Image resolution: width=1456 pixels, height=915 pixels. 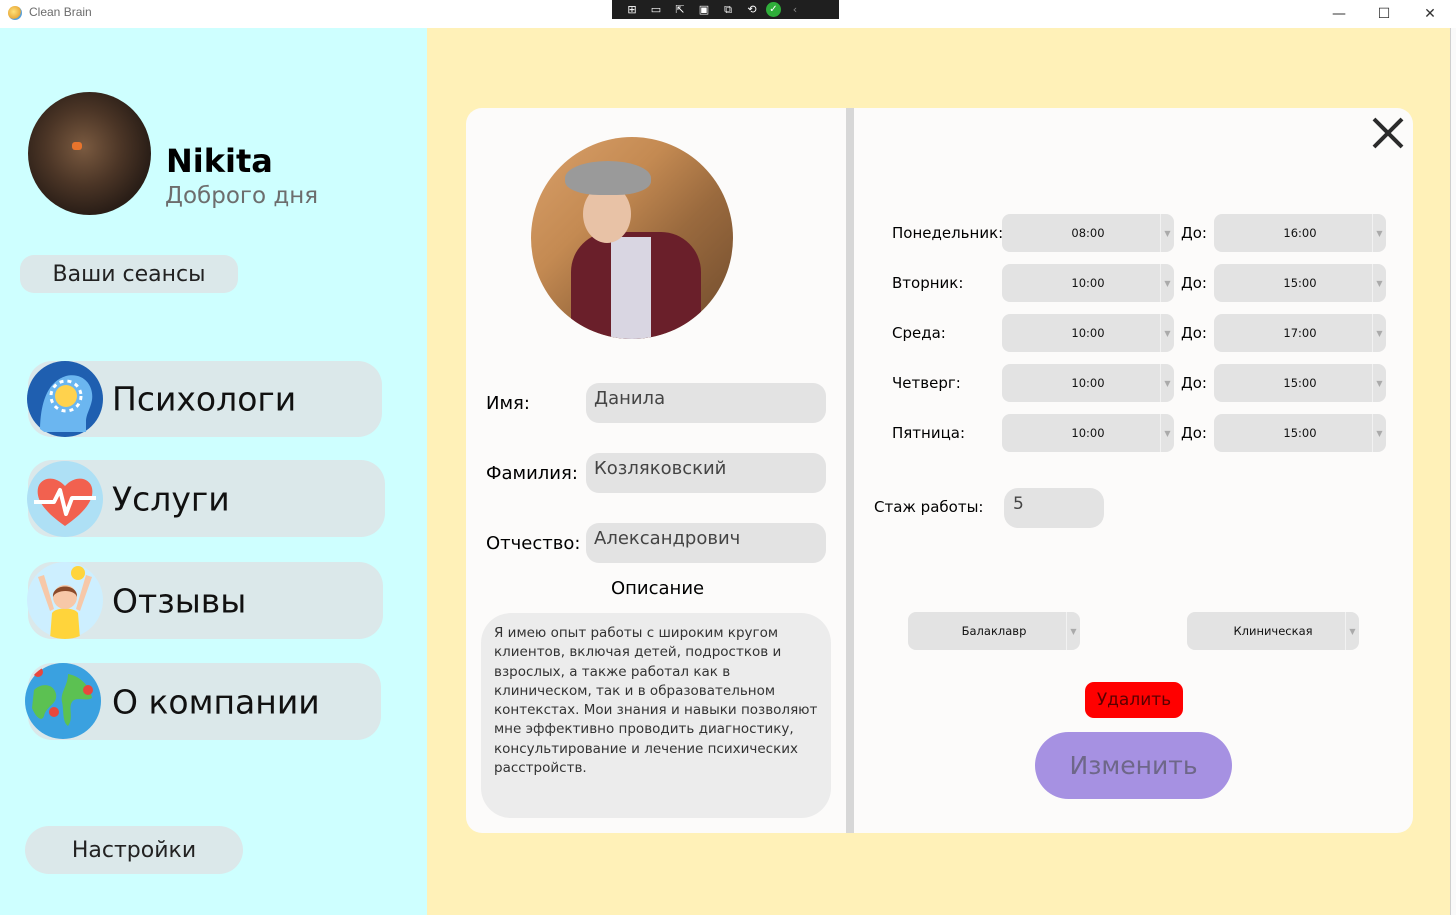 I want to click on specialization-select: Клиническая ▼, so click(x=1273, y=631).